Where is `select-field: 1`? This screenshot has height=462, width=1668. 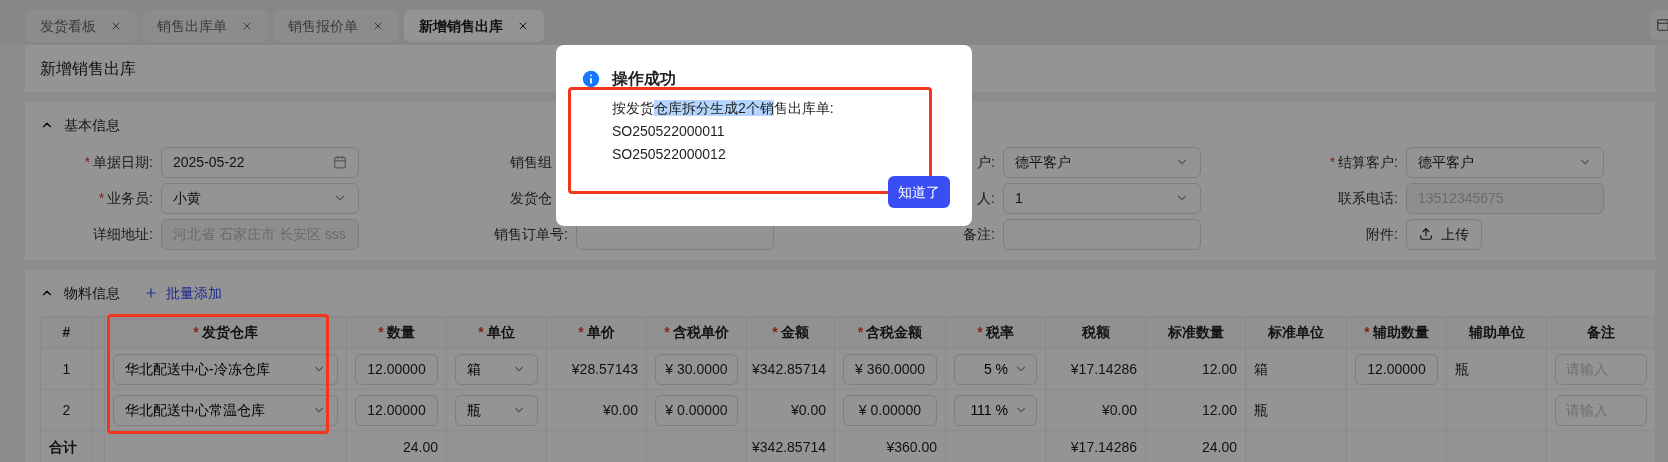
select-field: 1 is located at coordinates (1102, 198).